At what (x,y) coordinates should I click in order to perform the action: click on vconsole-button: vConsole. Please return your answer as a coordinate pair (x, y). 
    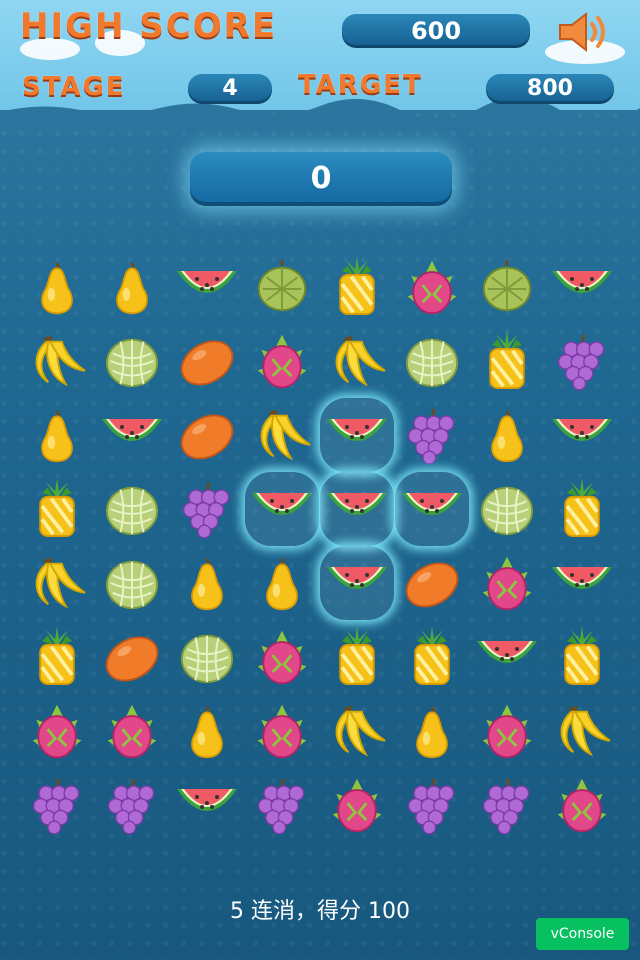
    Looking at the image, I should click on (582, 934).